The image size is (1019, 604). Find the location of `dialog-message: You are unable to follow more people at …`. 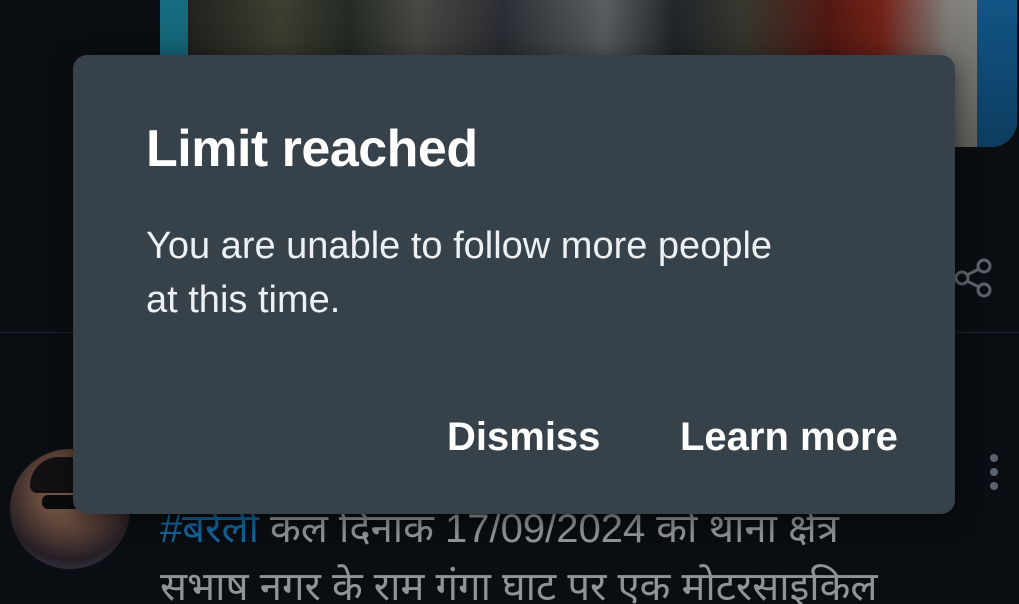

dialog-message: You are unable to follow more people at … is located at coordinates (459, 273).